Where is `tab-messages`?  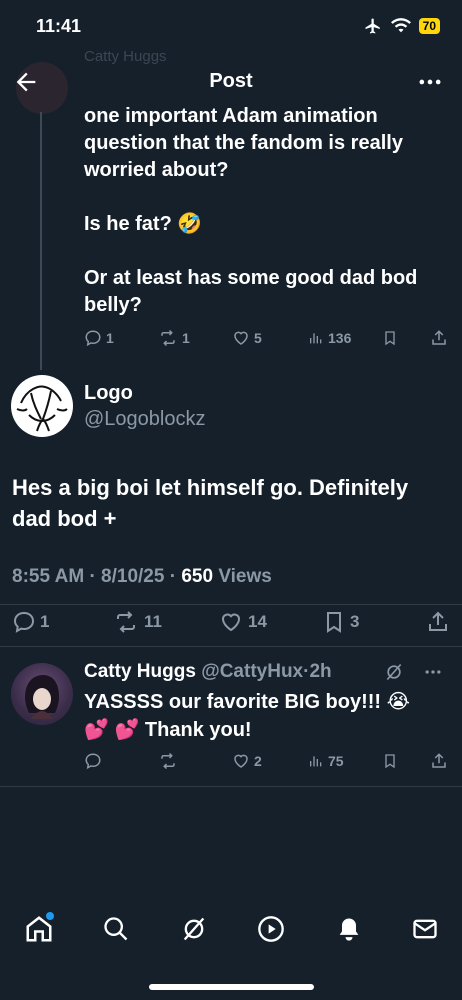 tab-messages is located at coordinates (425, 929).